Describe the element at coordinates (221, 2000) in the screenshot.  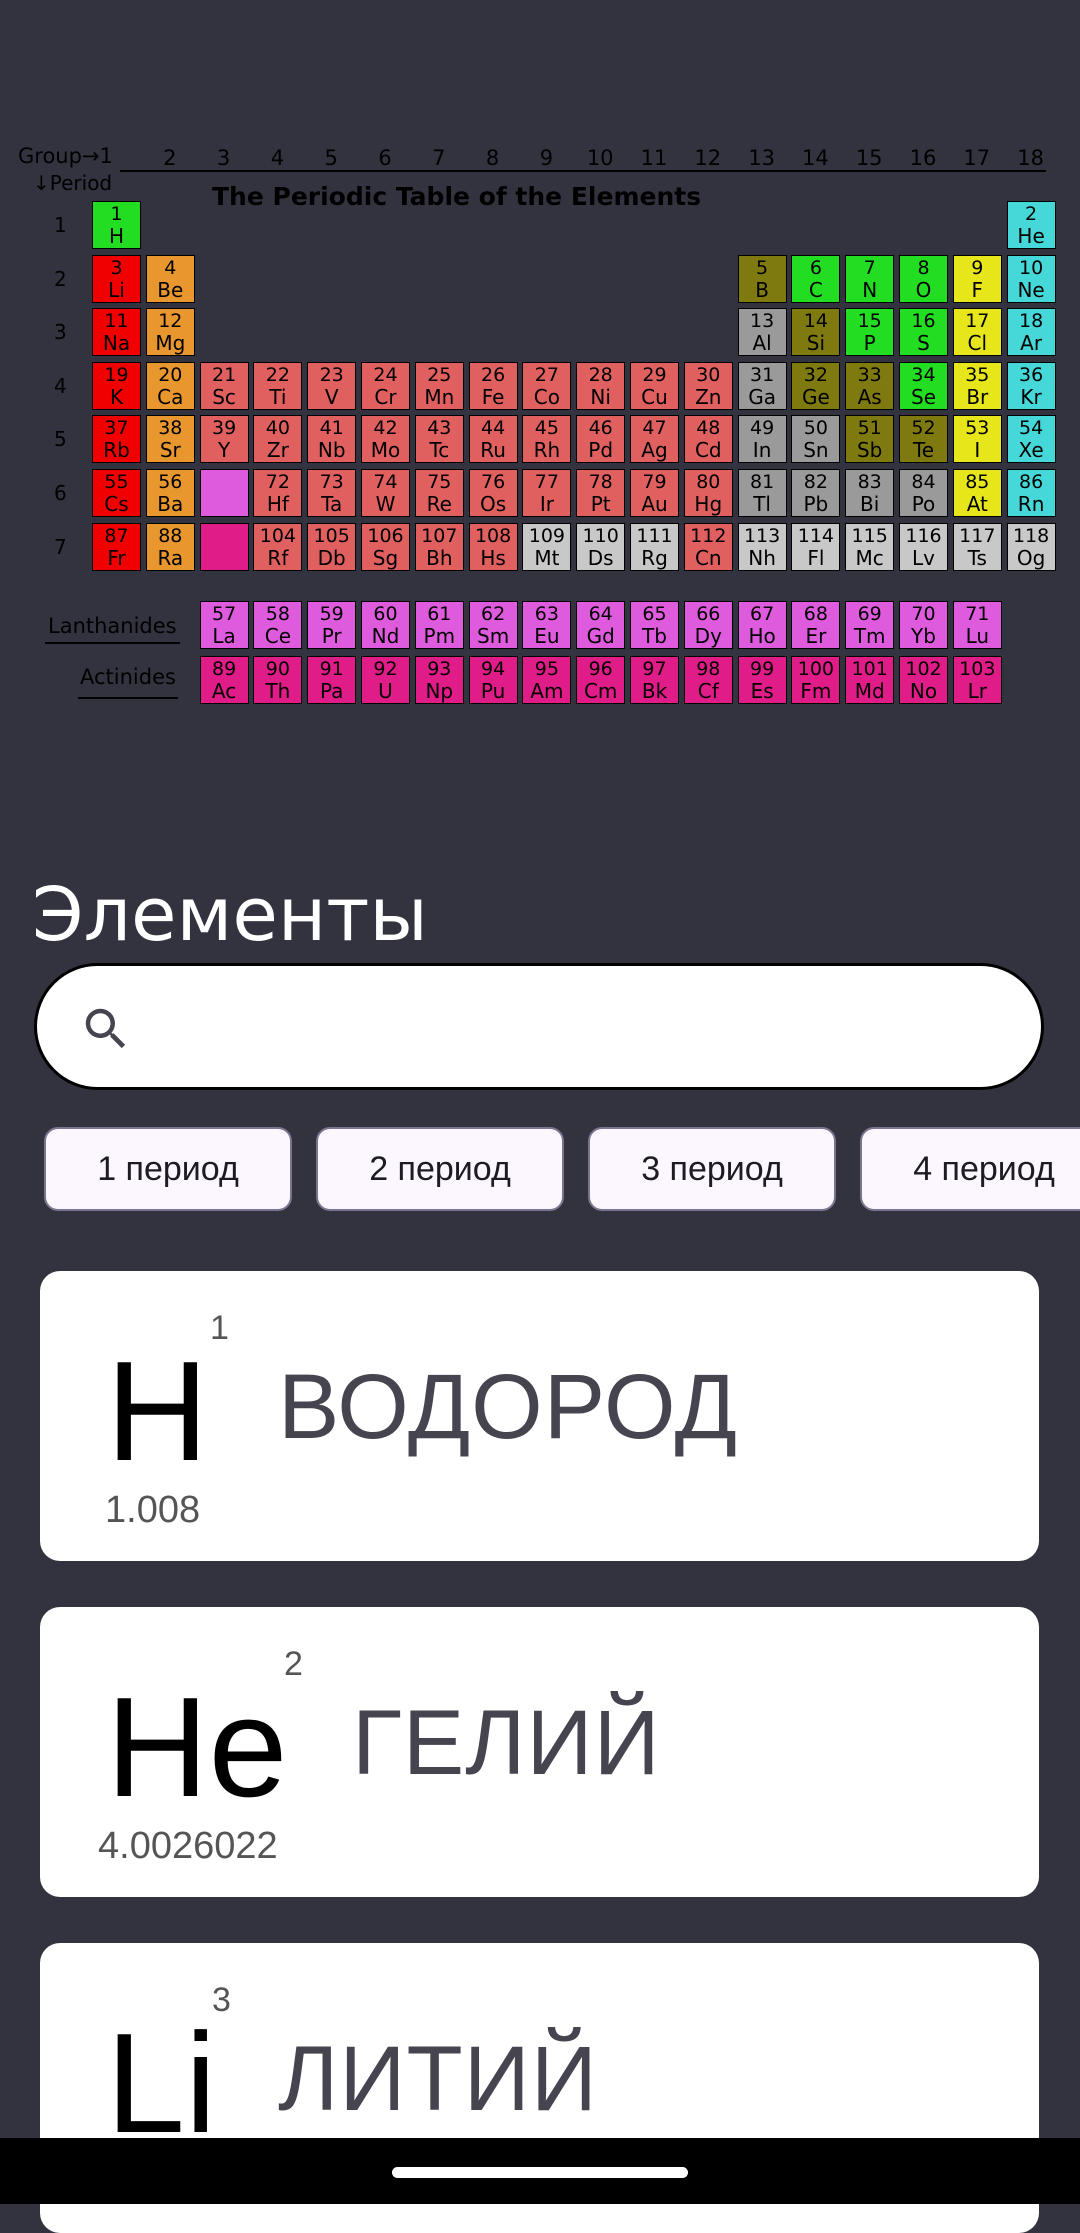
I see `atomic-number: 3` at that location.